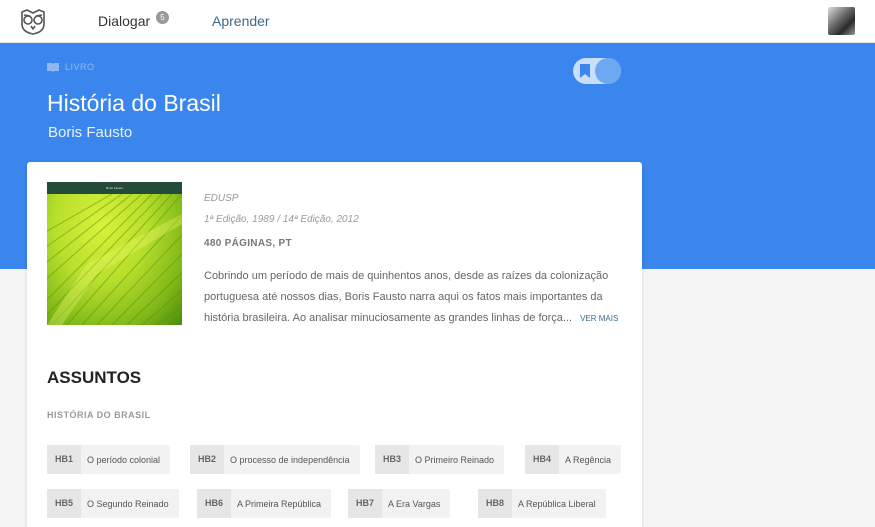 Image resolution: width=875 pixels, height=527 pixels. Describe the element at coordinates (241, 21) in the screenshot. I see `nav-aprender: Aprender` at that location.